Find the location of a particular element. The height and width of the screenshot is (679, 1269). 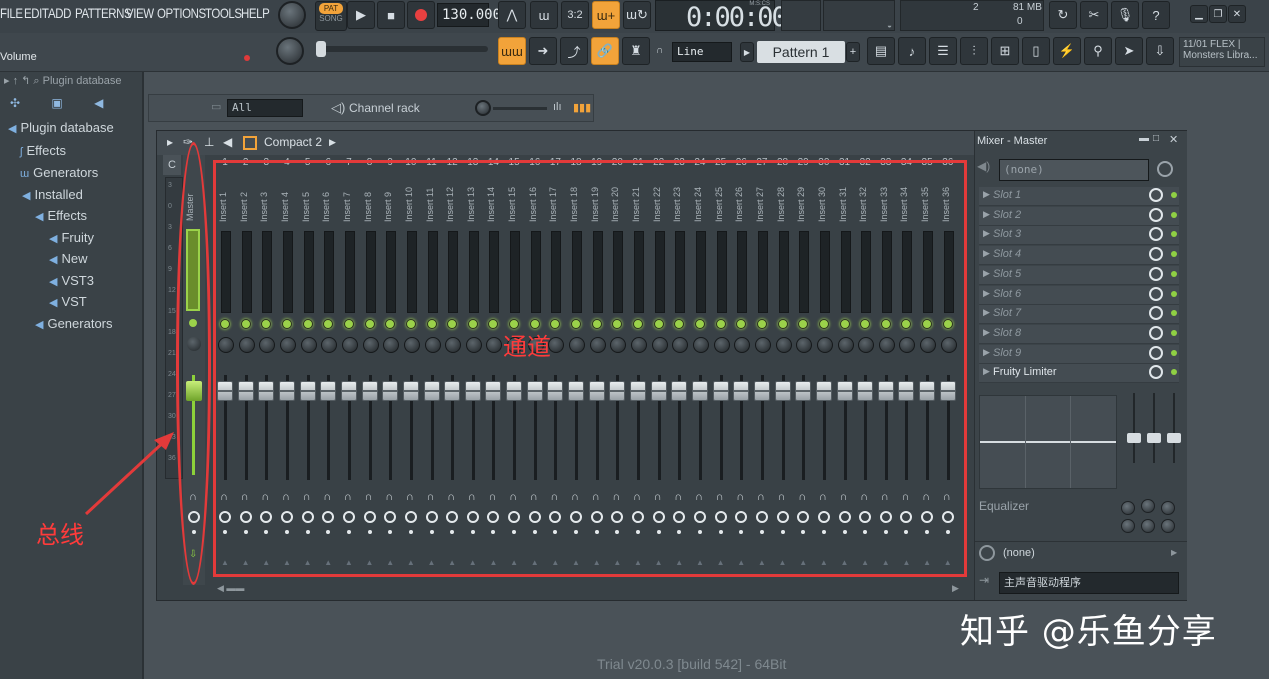

effect-slot: ▶ Slot 2 is located at coordinates (1079, 216).